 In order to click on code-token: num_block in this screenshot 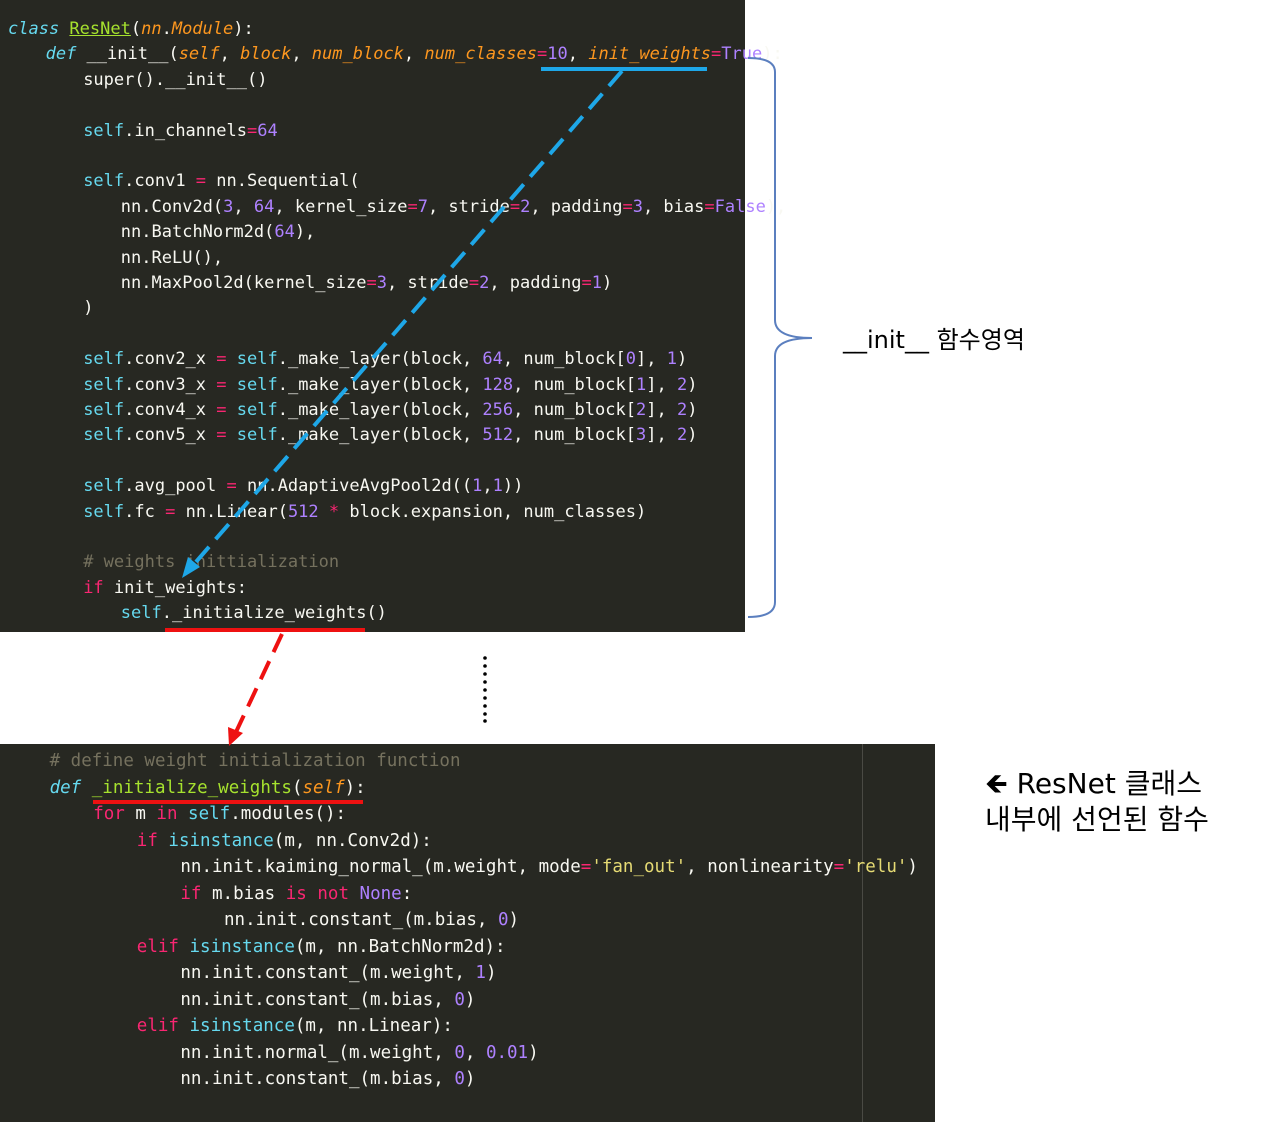, I will do `click(357, 54)`.